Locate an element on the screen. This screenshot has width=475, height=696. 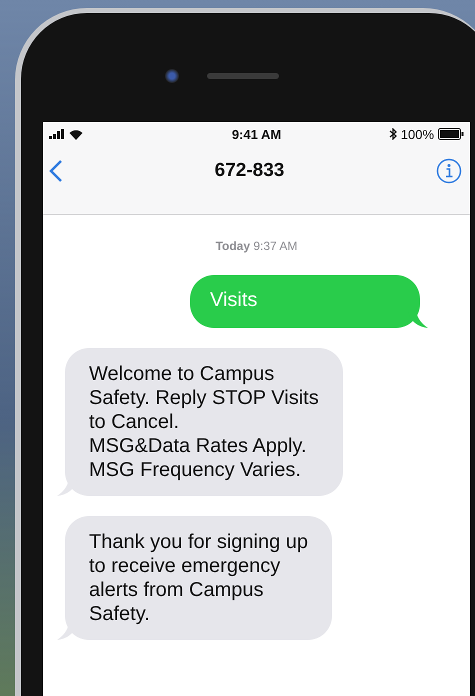
bluetooth-icon is located at coordinates (392, 134).